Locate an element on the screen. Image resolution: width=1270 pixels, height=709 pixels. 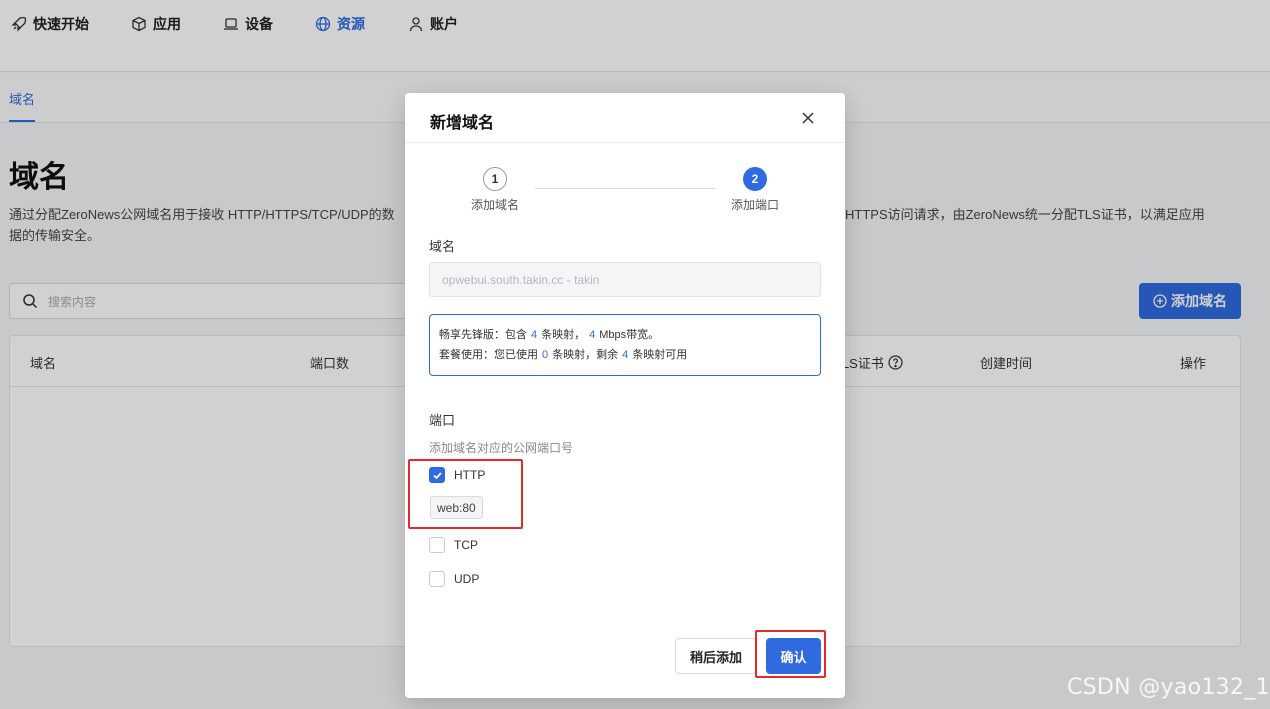
used-count: 0 is located at coordinates (545, 355).